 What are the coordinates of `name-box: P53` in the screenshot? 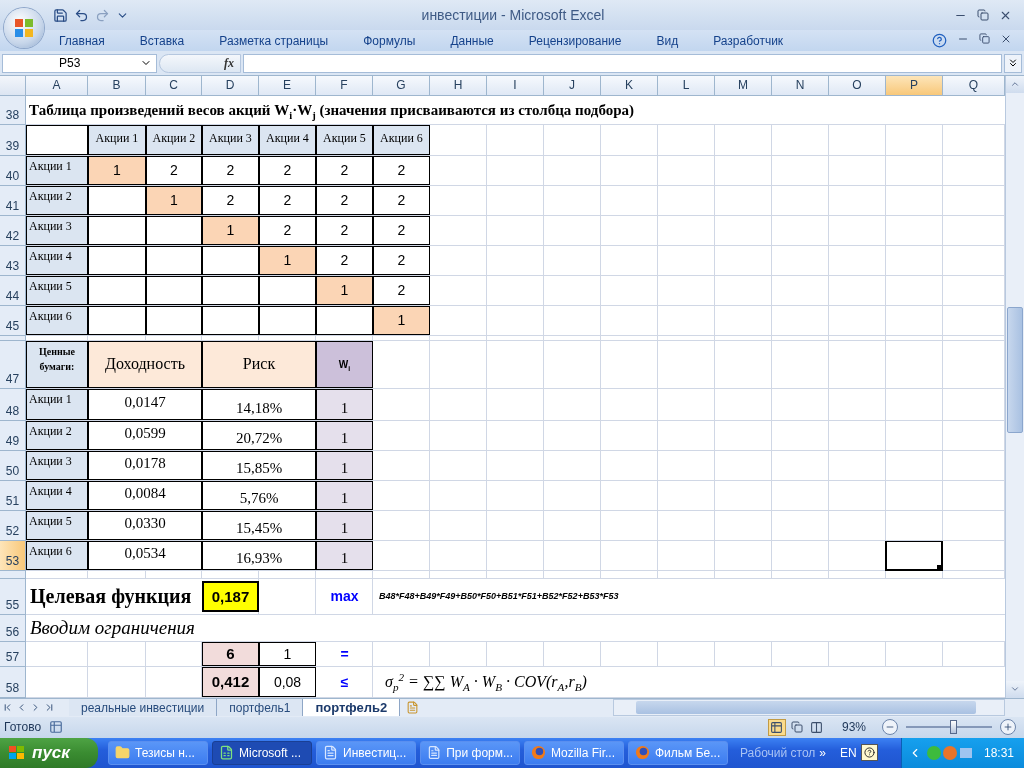 It's located at (79, 63).